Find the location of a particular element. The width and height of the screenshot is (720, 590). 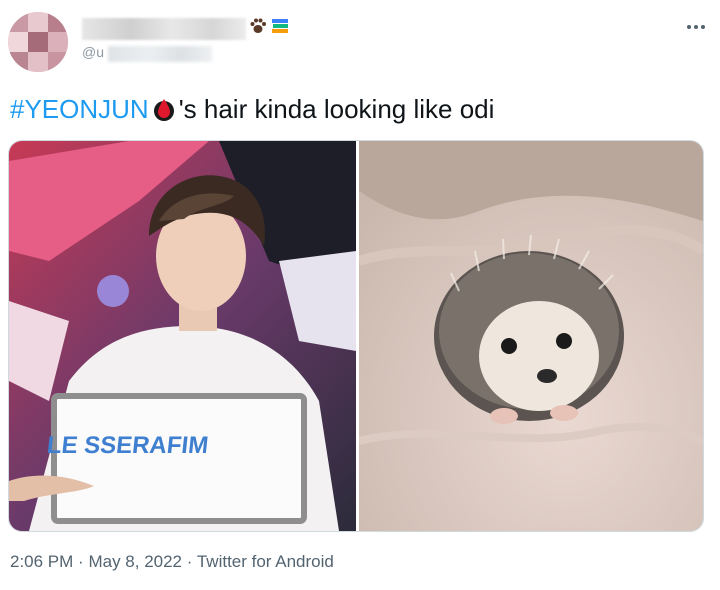

more-options-icon is located at coordinates (696, 24).